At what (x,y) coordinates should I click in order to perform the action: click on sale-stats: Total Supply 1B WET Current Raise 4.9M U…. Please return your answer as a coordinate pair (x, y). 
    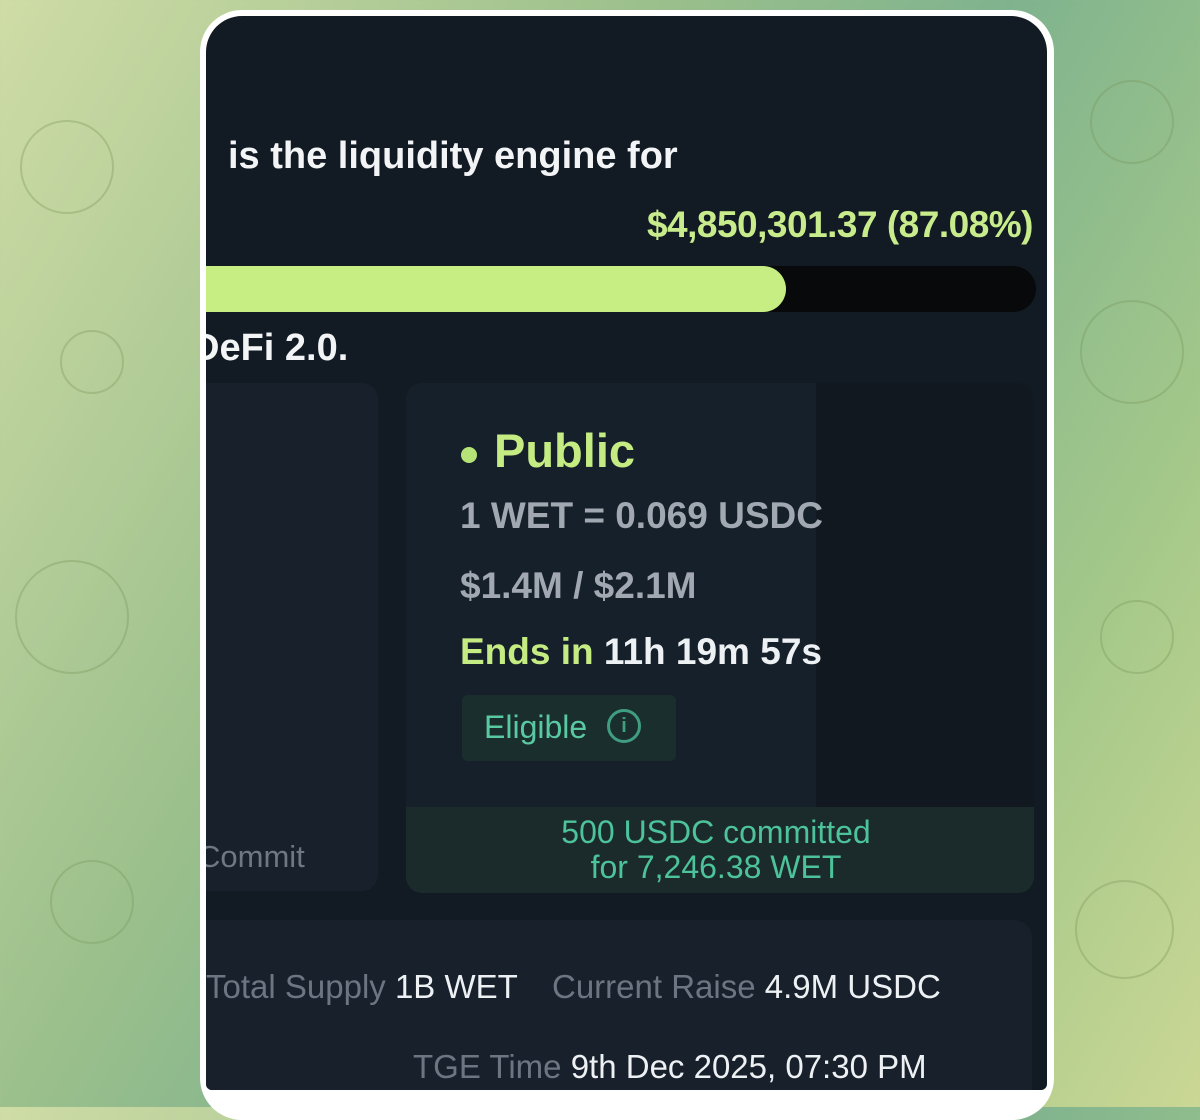
    Looking at the image, I should click on (619, 1005).